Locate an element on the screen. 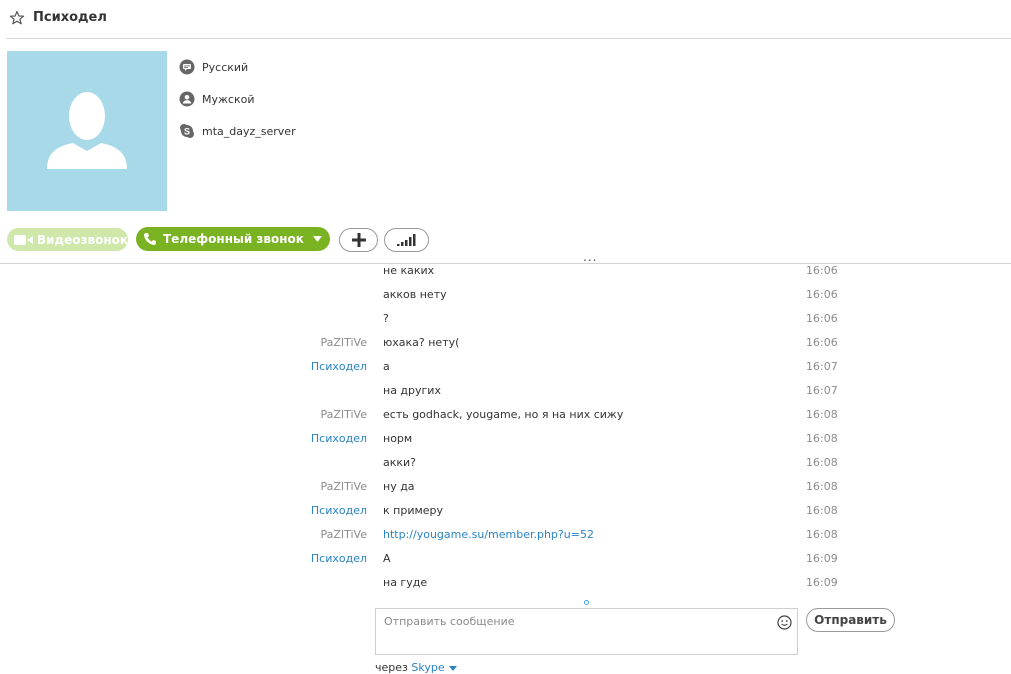 This screenshot has height=674, width=1011. phone-call-label: Телефонный звонок is located at coordinates (233, 239).